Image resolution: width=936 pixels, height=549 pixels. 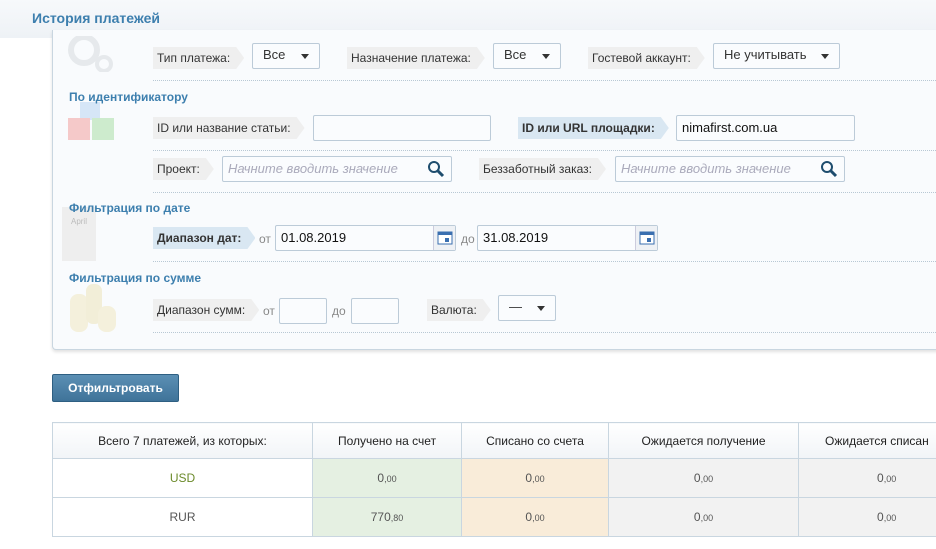 What do you see at coordinates (397, 518) in the screenshot?
I see `amount-cents: ,80` at bounding box center [397, 518].